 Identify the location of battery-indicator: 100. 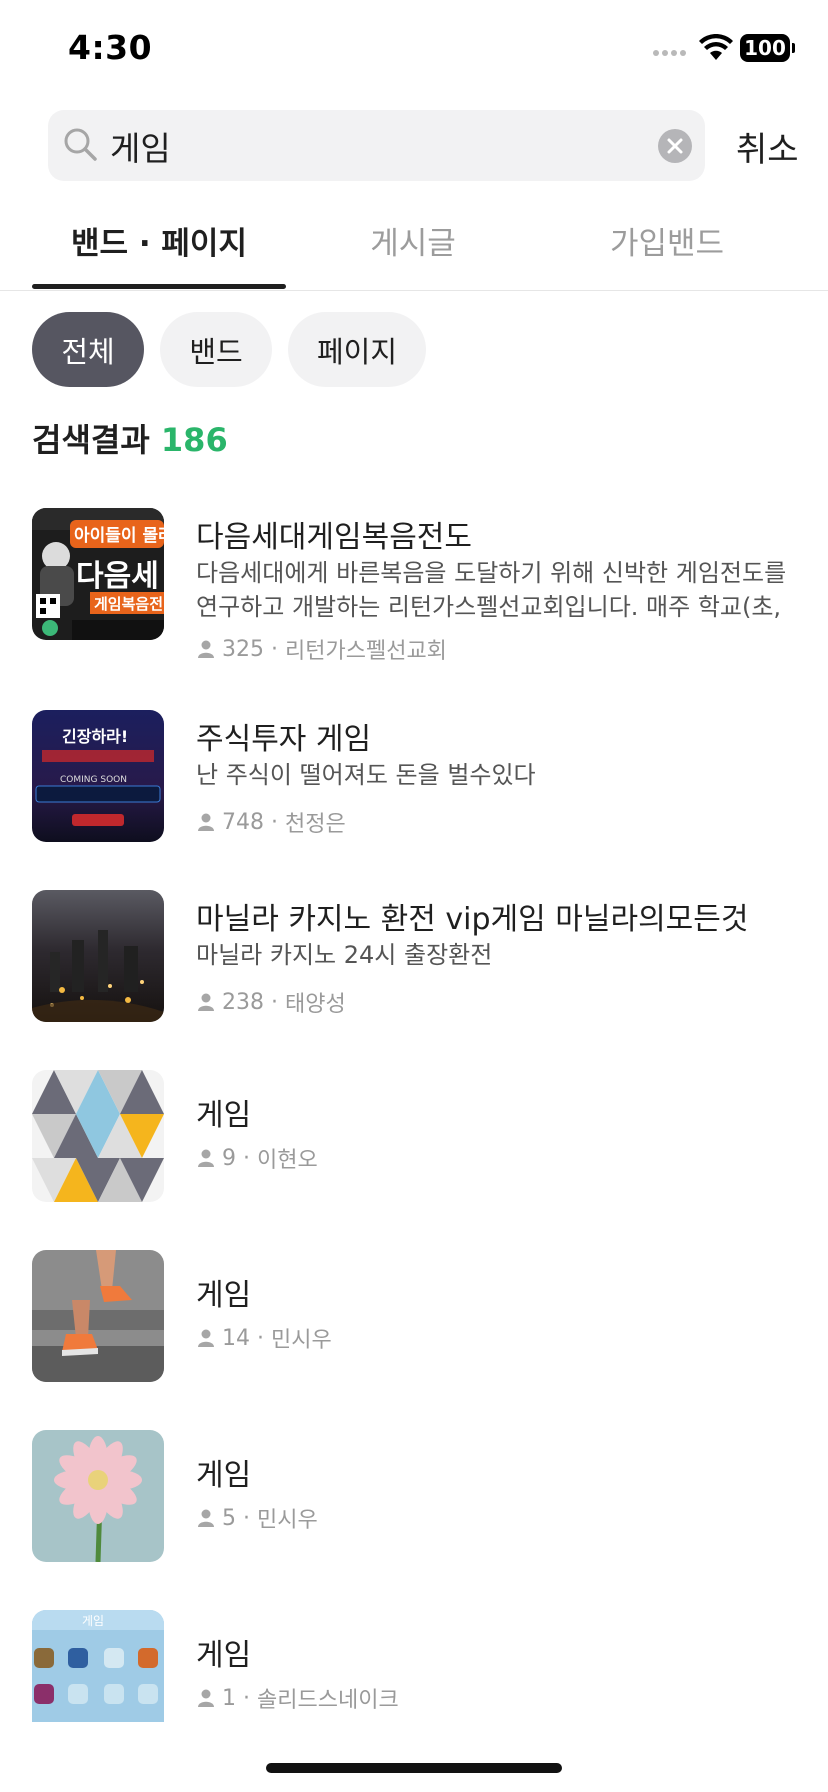
(765, 48).